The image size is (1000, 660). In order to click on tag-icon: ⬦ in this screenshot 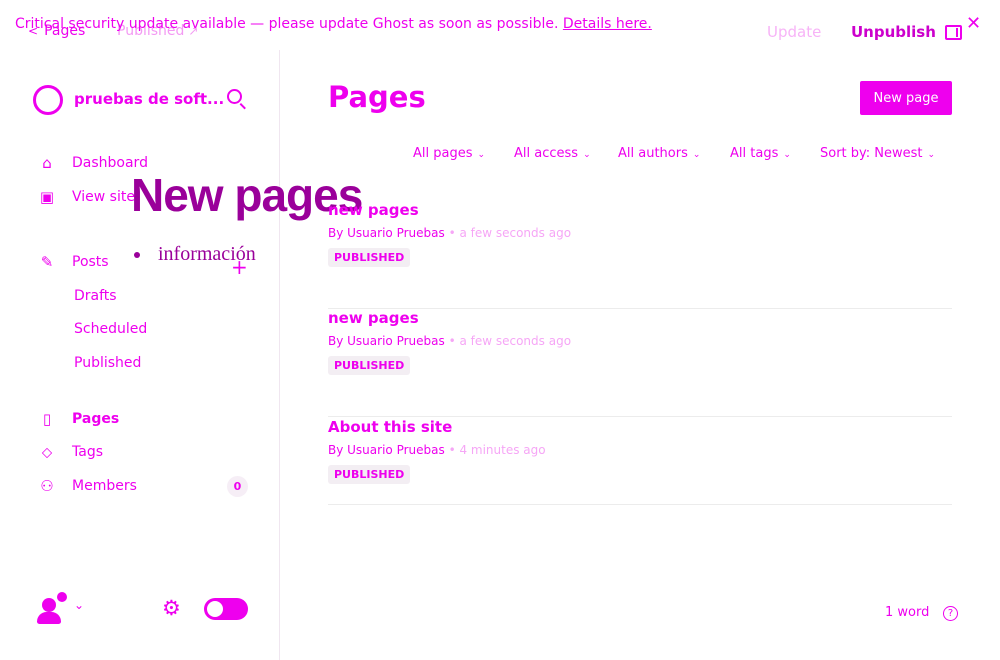, I will do `click(47, 452)`.